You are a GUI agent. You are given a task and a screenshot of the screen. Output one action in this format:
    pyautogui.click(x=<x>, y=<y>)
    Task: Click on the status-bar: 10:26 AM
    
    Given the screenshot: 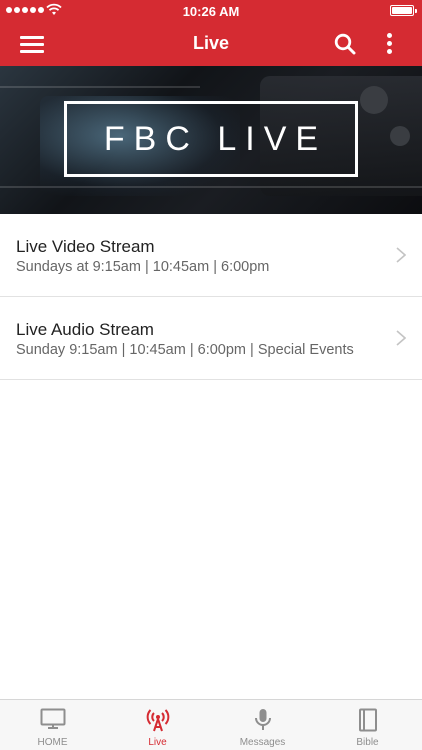 What is the action you would take?
    pyautogui.click(x=211, y=11)
    